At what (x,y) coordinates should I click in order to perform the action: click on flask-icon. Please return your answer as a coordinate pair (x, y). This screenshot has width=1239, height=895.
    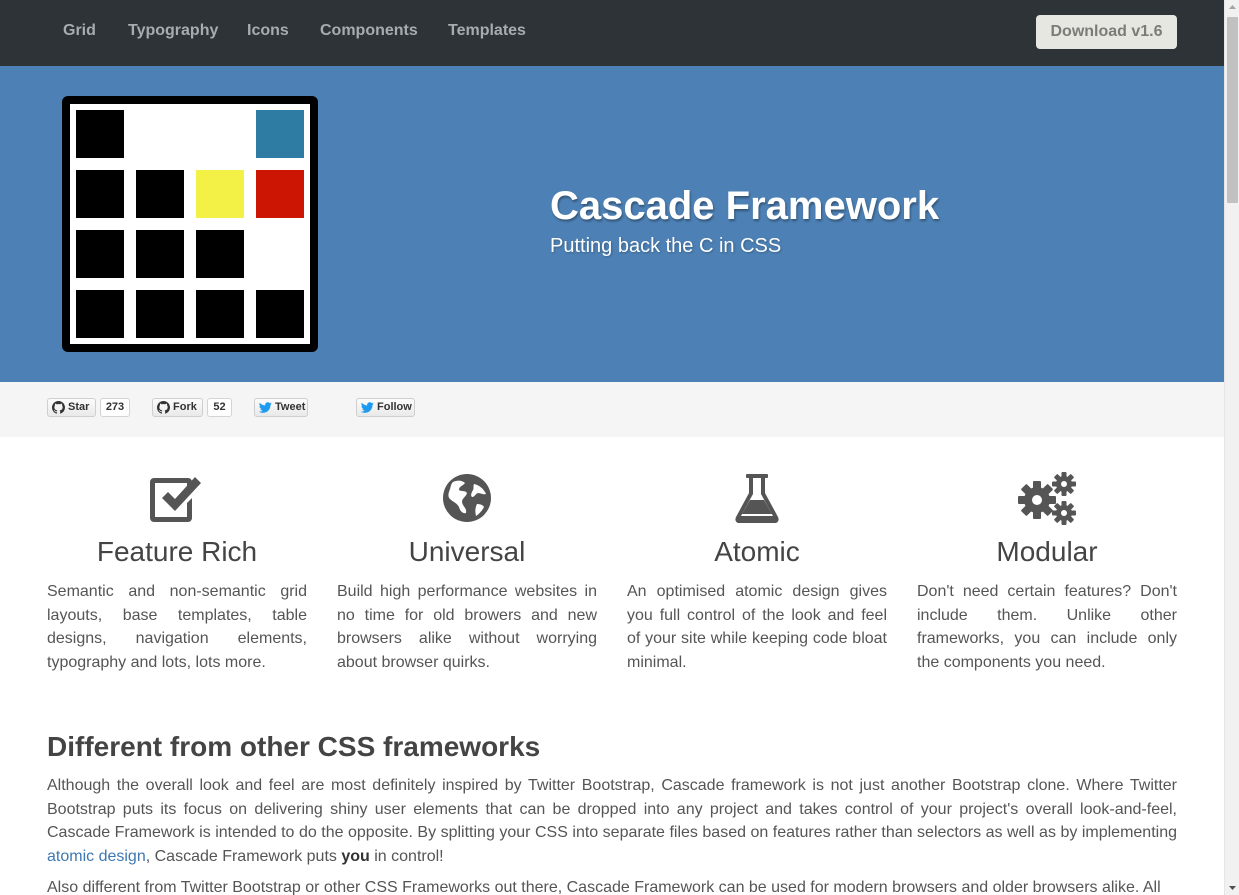
    Looking at the image, I should click on (757, 498).